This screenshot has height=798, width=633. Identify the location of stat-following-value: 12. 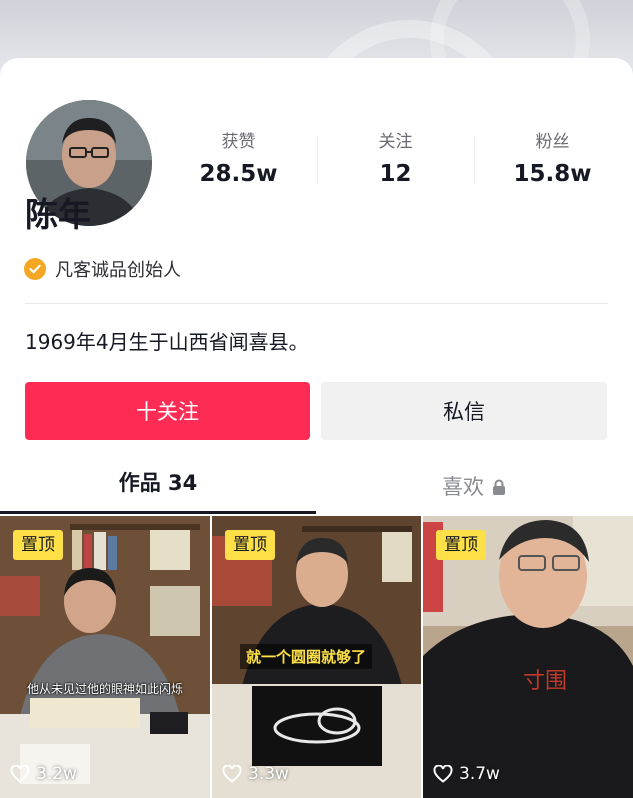
(395, 174).